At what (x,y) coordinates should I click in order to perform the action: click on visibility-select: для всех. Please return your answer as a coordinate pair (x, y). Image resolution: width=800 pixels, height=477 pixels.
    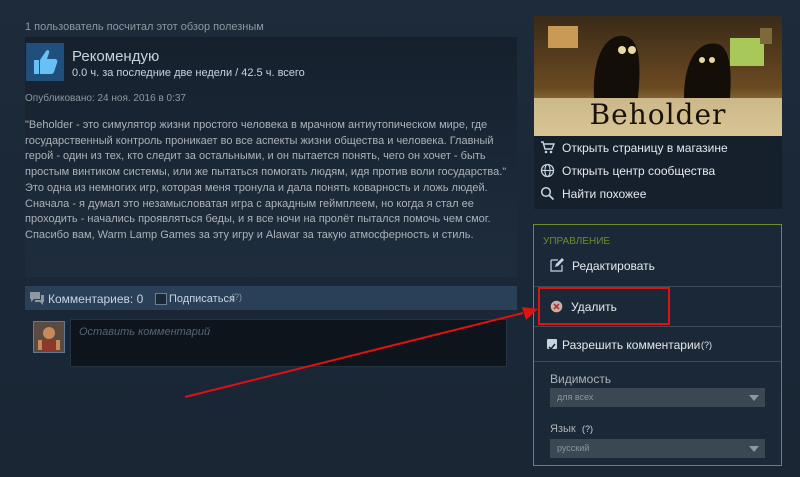
    Looking at the image, I should click on (657, 397).